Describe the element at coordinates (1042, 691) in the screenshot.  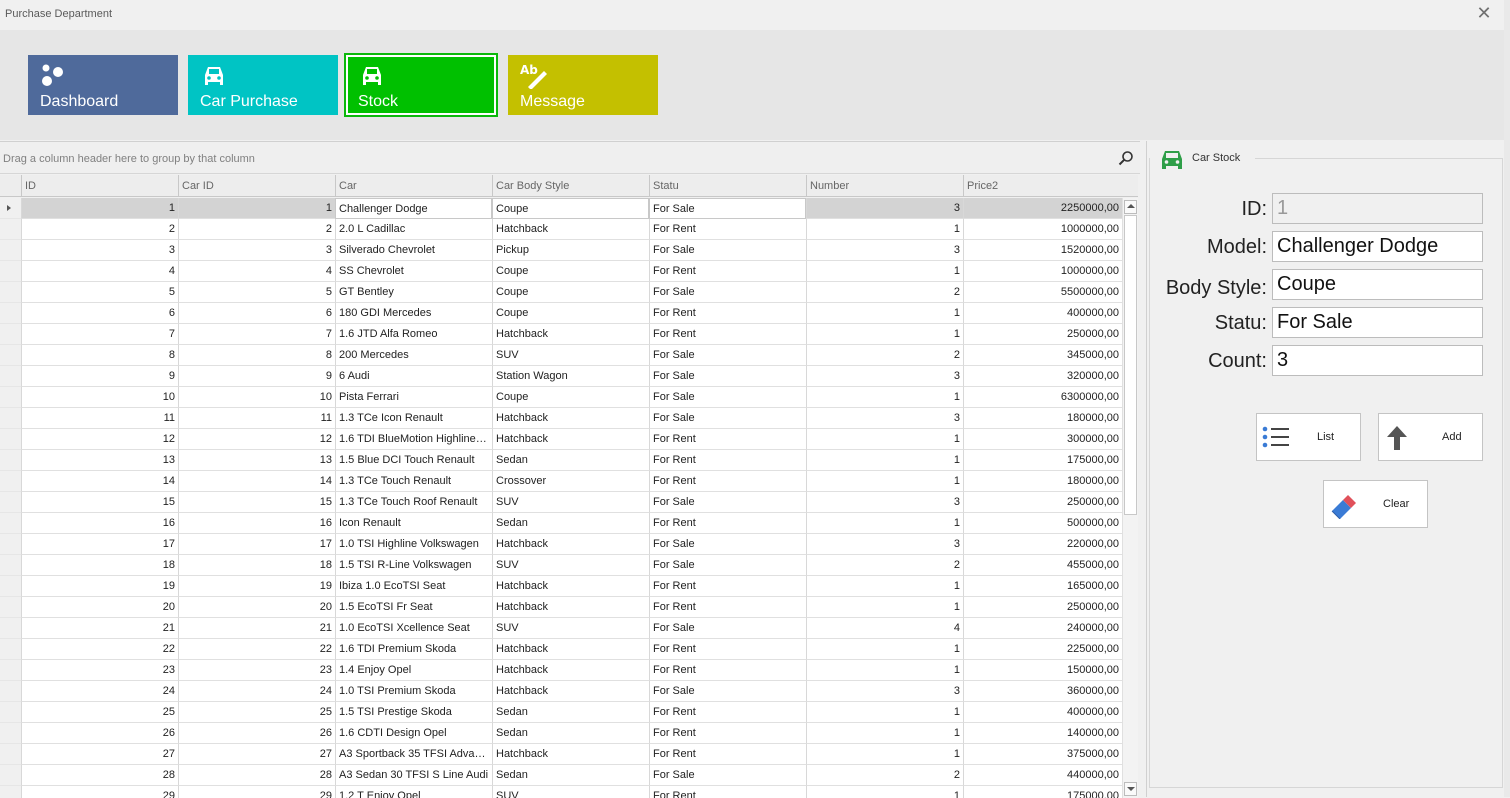
I see `cell-price2: 360000,00` at that location.